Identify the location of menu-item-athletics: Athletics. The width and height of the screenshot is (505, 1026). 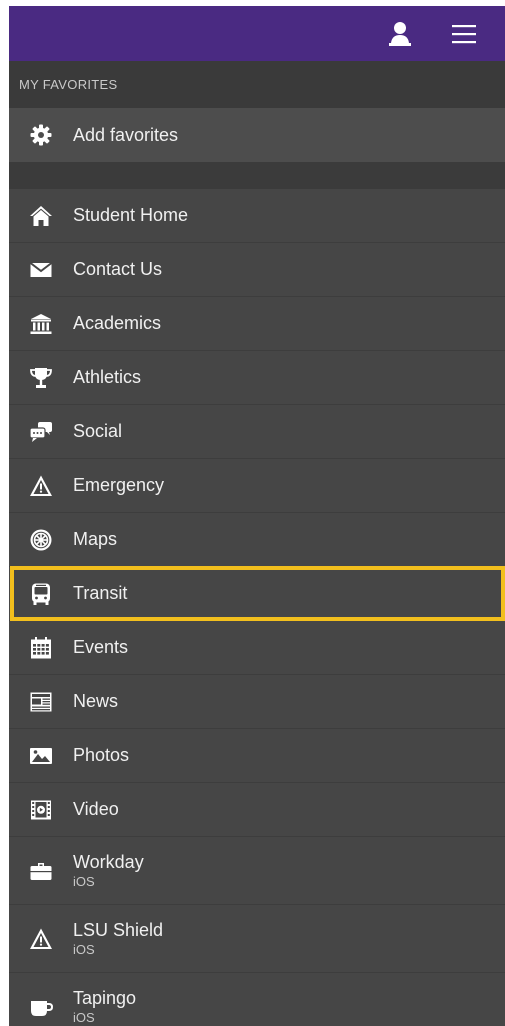
(257, 378).